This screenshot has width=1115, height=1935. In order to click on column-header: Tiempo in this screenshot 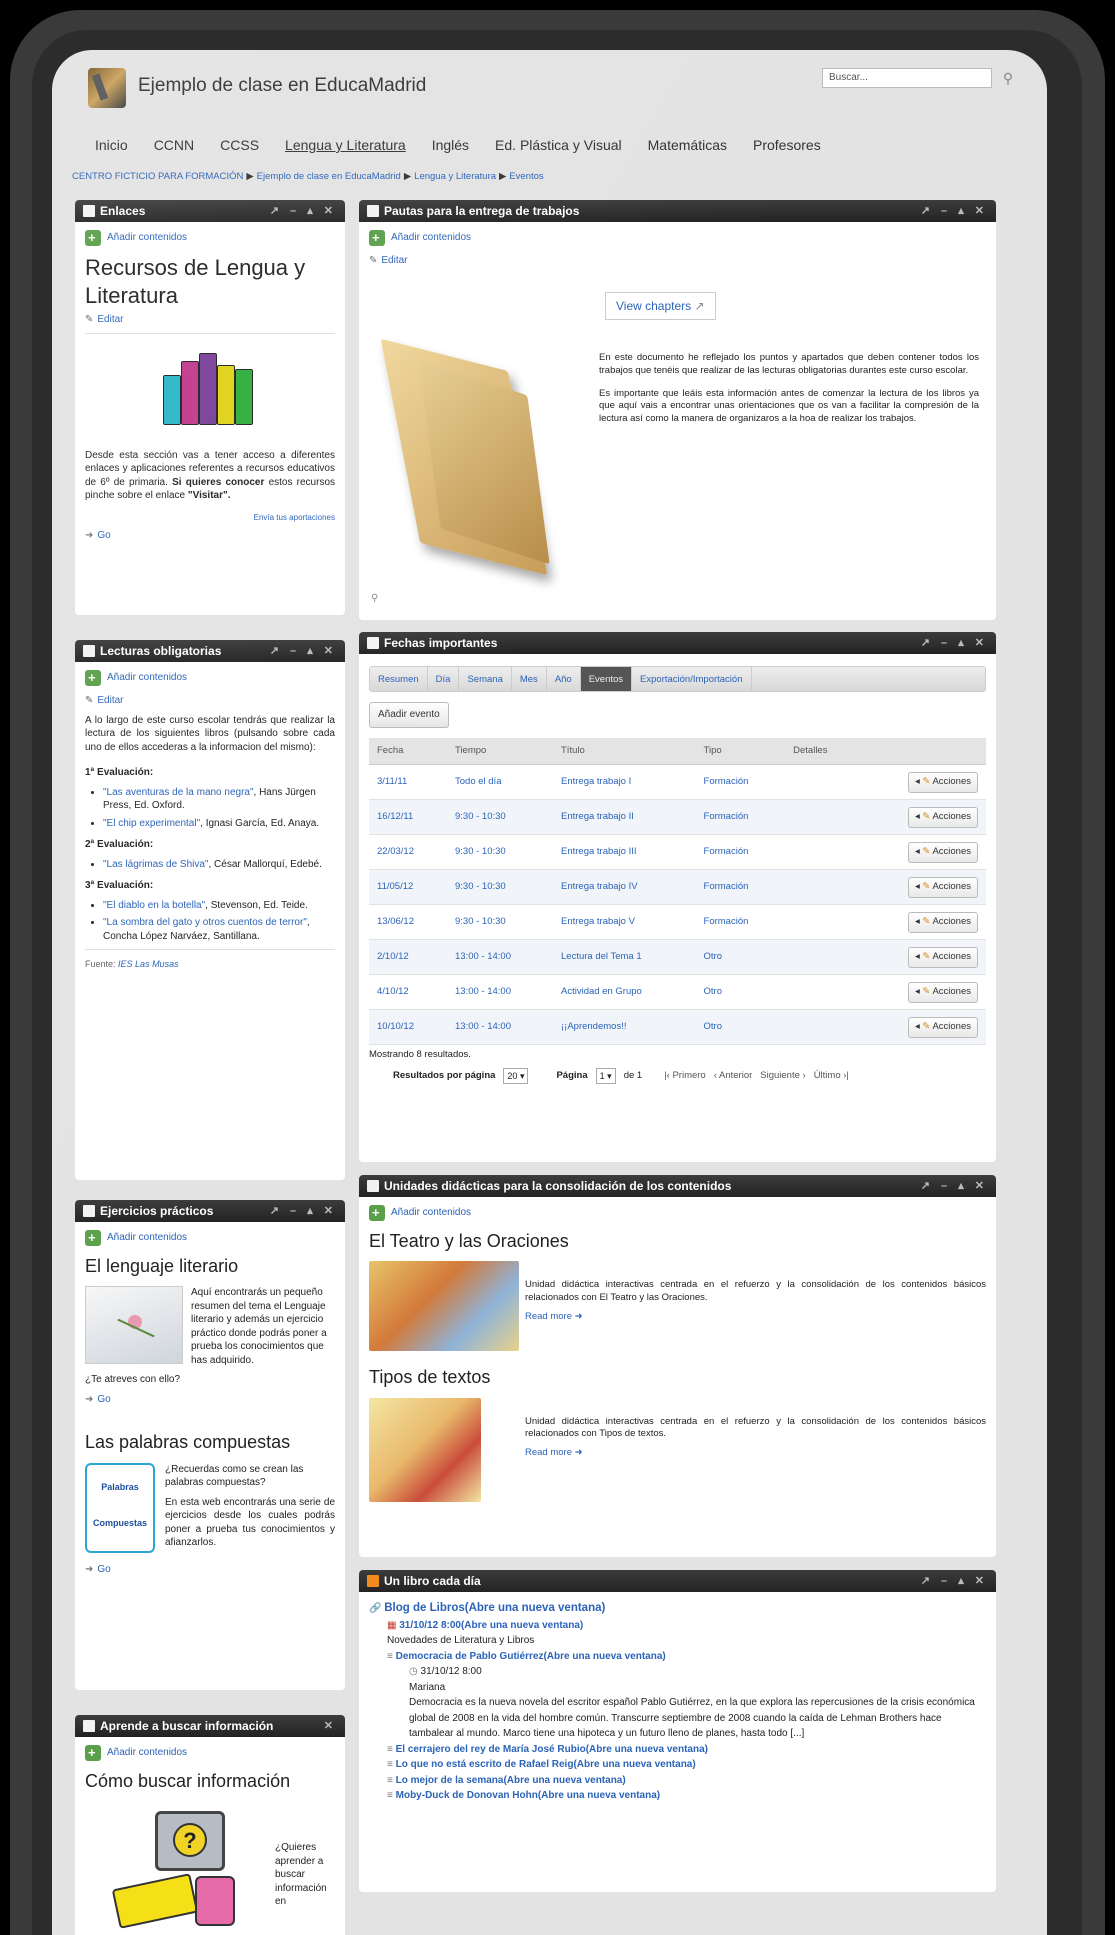, I will do `click(500, 751)`.